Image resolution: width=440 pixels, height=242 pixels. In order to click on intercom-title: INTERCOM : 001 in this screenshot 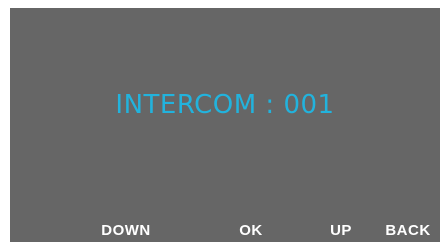, I will do `click(225, 105)`.